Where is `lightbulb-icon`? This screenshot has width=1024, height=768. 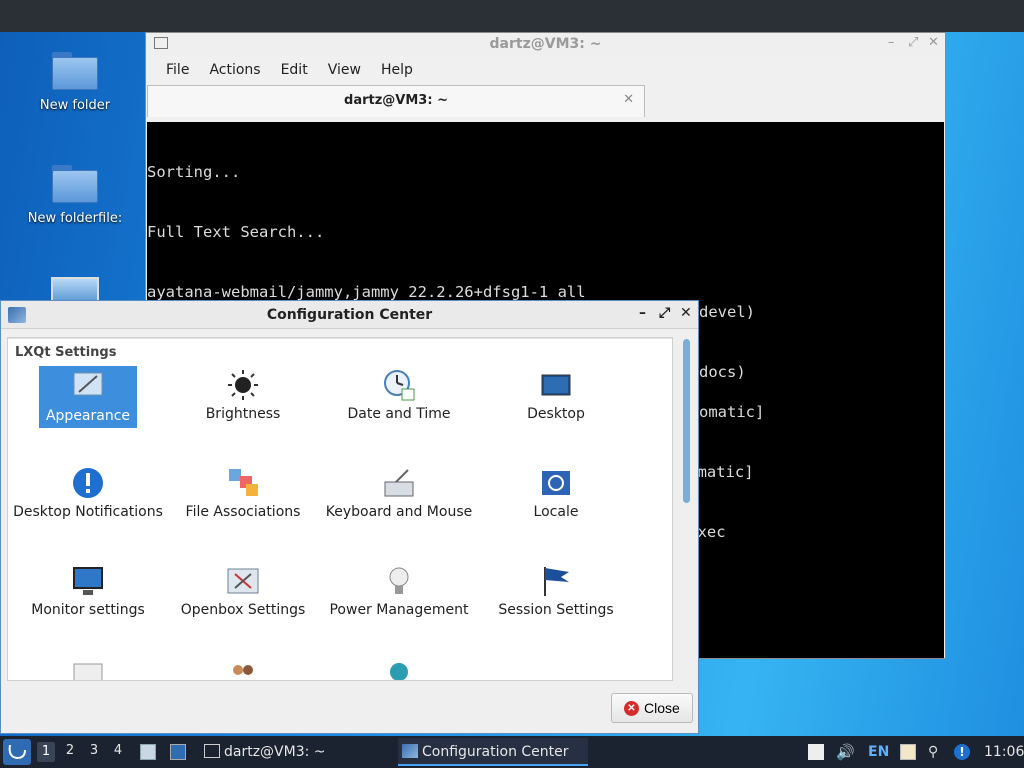 lightbulb-icon is located at coordinates (399, 581).